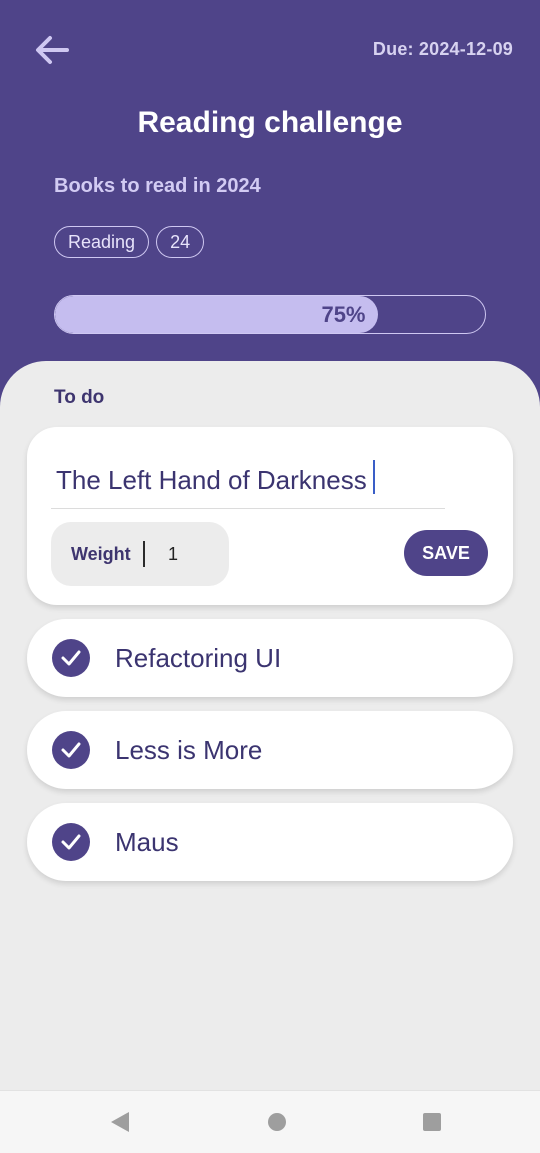  I want to click on task-label: Refactoring UI, so click(198, 658).